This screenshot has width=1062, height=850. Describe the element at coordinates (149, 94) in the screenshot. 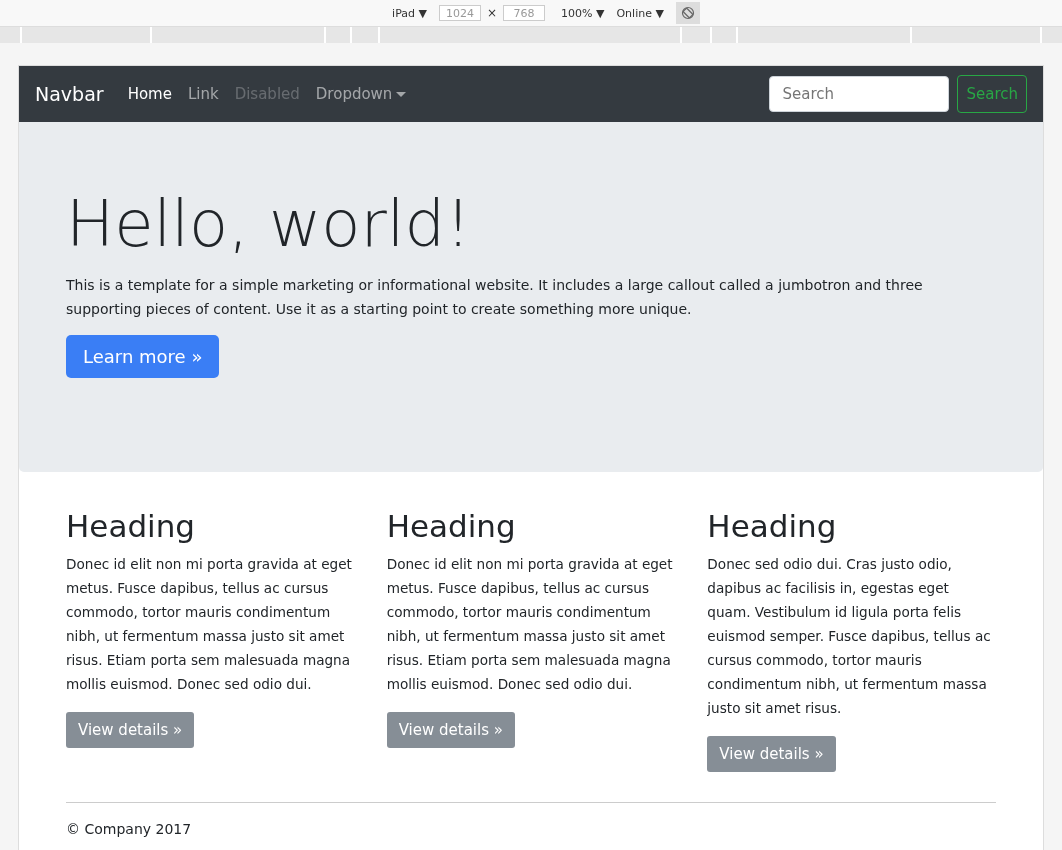

I see `nav-link: Home` at that location.